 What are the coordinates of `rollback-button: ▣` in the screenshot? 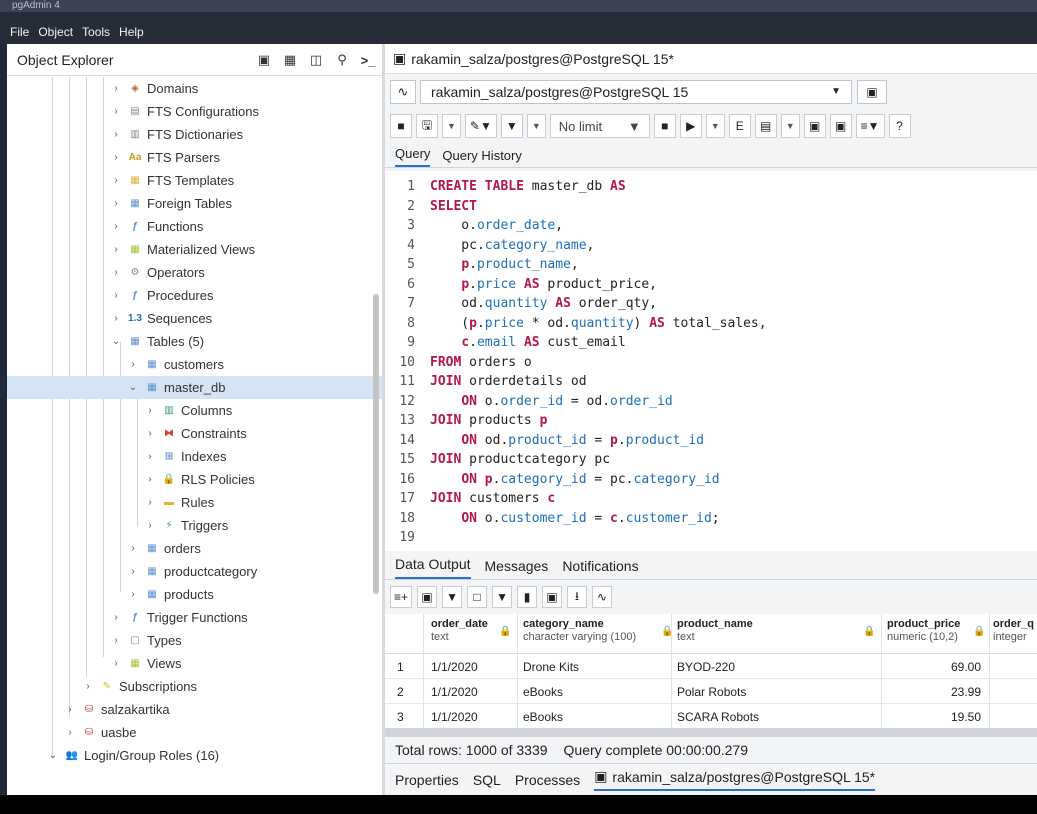 It's located at (840, 126).